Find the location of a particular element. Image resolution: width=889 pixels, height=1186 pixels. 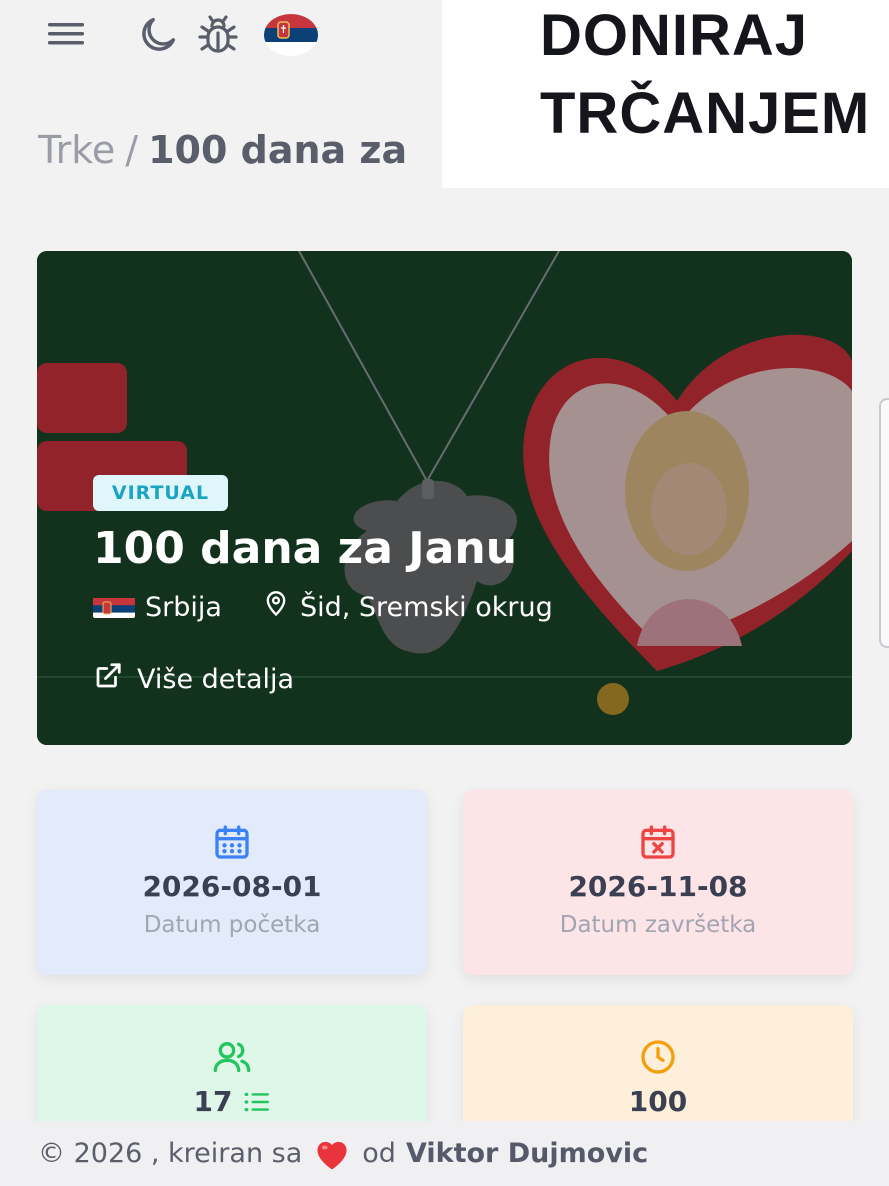

end-date-value: 2026-11-08 is located at coordinates (658, 886).